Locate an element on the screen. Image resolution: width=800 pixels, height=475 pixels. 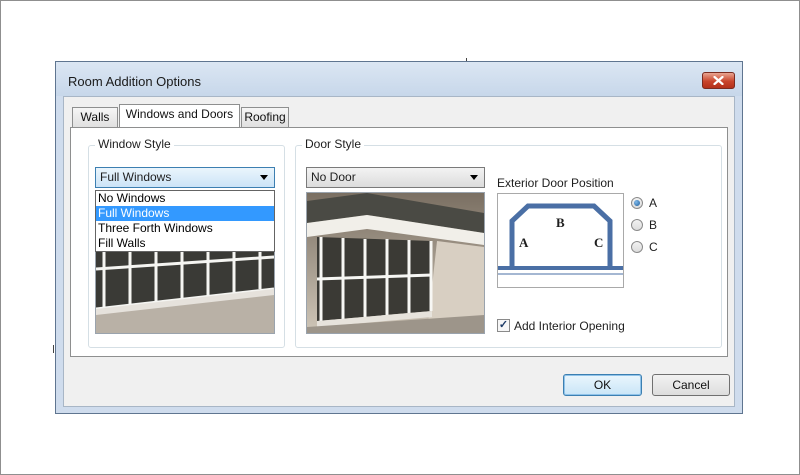
door-position-radio-a: A is located at coordinates (644, 203).